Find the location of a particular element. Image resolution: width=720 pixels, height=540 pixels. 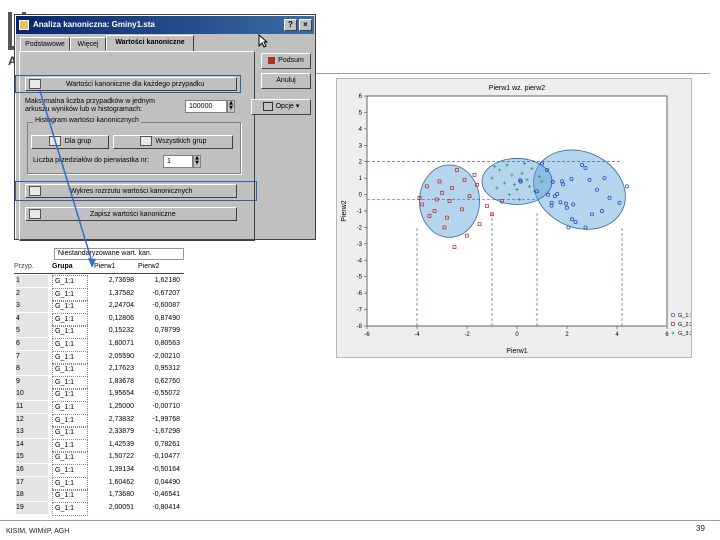

table-cell-root1: 1,80071 is located at coordinates (114, 344).